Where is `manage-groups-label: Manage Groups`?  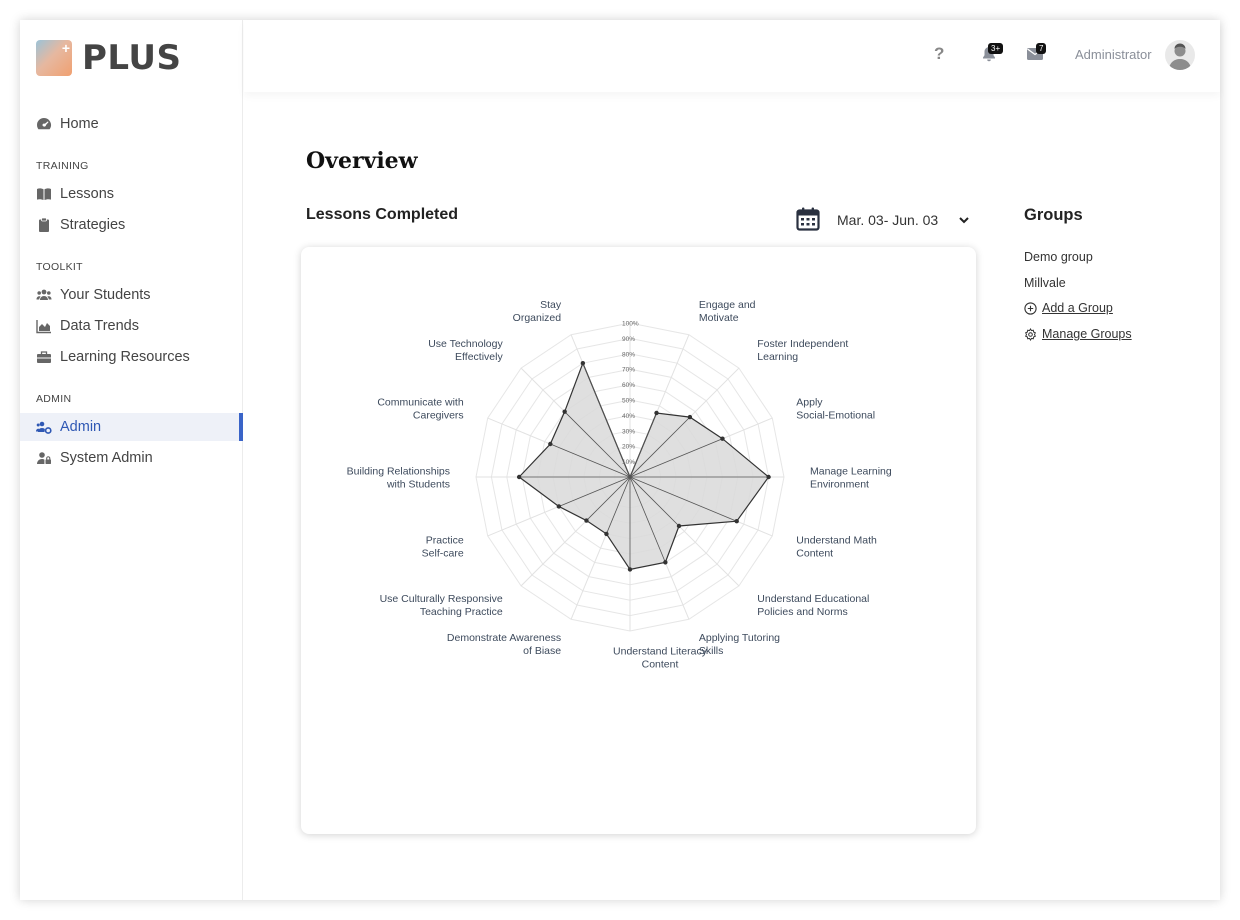 manage-groups-label: Manage Groups is located at coordinates (1087, 334).